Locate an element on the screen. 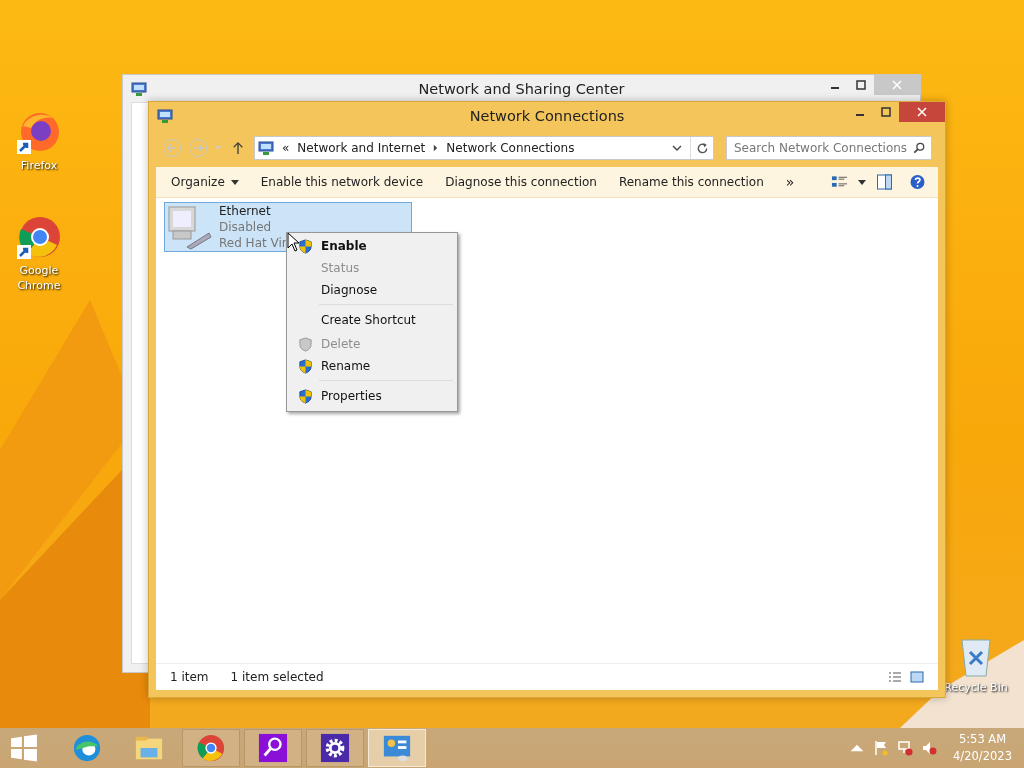  mouse-cursor-icon is located at coordinates (293, 242).